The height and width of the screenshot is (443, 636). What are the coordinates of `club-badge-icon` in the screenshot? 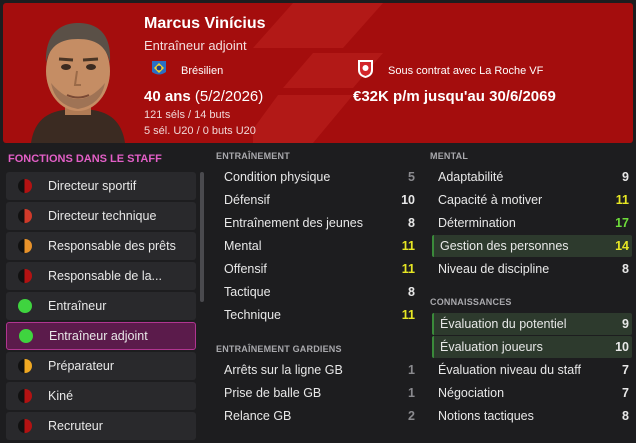 It's located at (365, 69).